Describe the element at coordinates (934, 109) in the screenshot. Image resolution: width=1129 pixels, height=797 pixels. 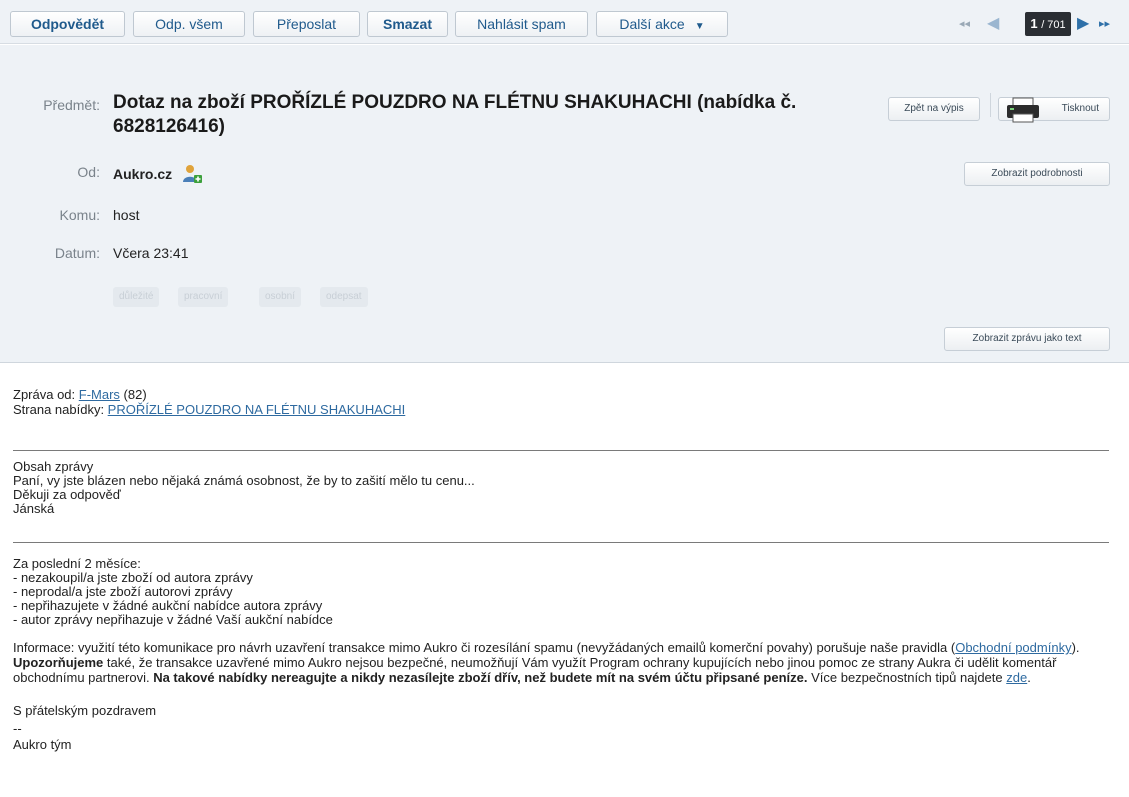
I see `back-to-list-button: Zpět na výpis` at that location.